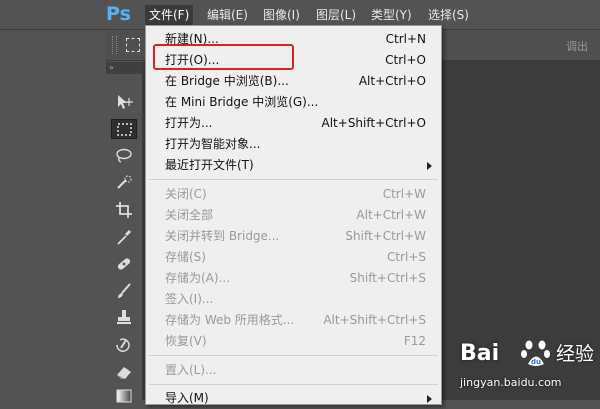 The image size is (600, 409). I want to click on watermark-url: jingyan.baidu.com, so click(511, 382).